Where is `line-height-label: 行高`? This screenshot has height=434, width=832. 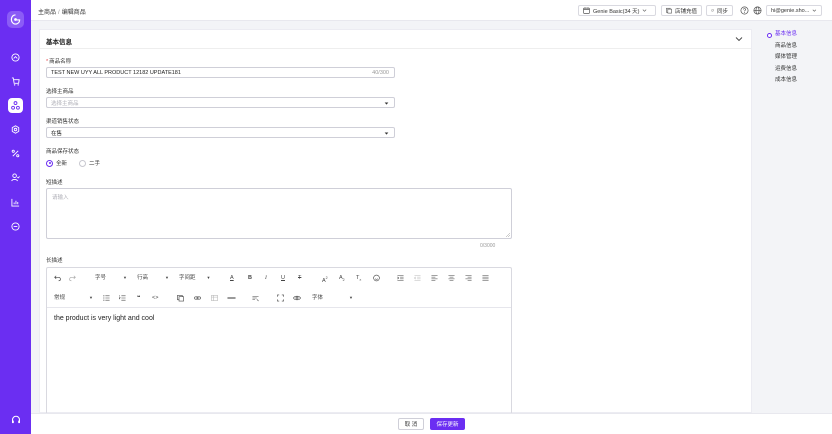
line-height-label: 行高 is located at coordinates (143, 278).